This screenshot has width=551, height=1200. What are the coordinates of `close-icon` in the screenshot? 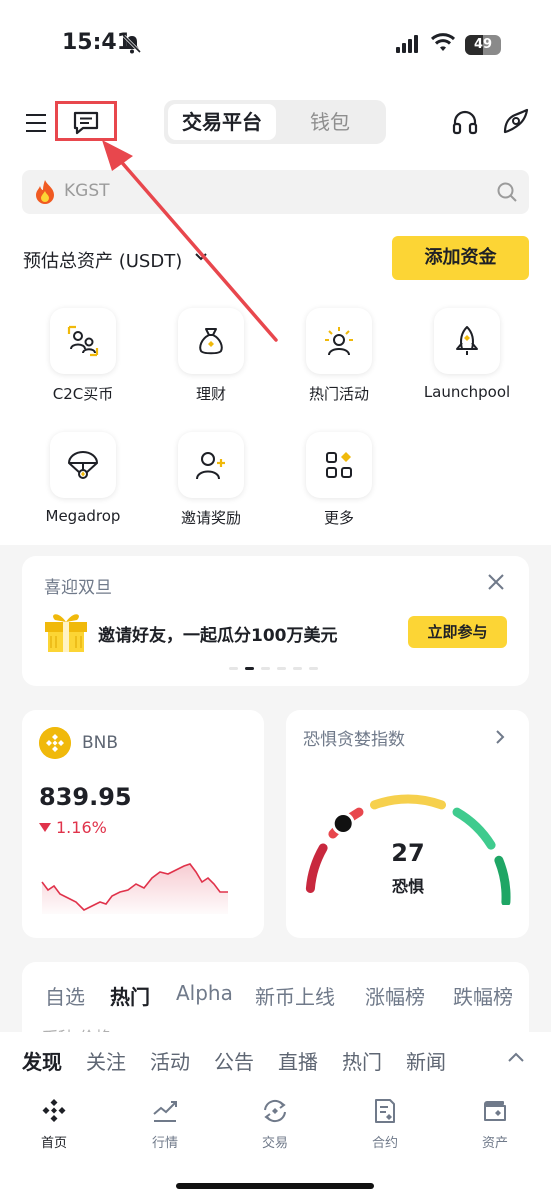 It's located at (496, 582).